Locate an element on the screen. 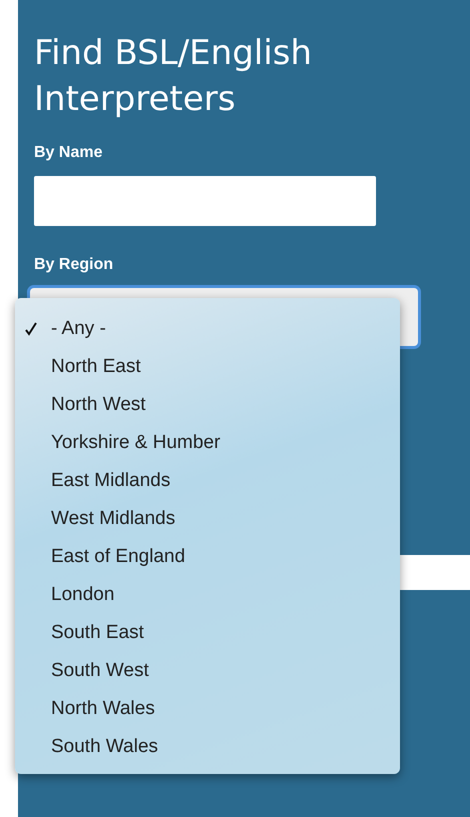 The image size is (470, 817). panel-title: Find BSL/English Interpreters is located at coordinates (173, 76).